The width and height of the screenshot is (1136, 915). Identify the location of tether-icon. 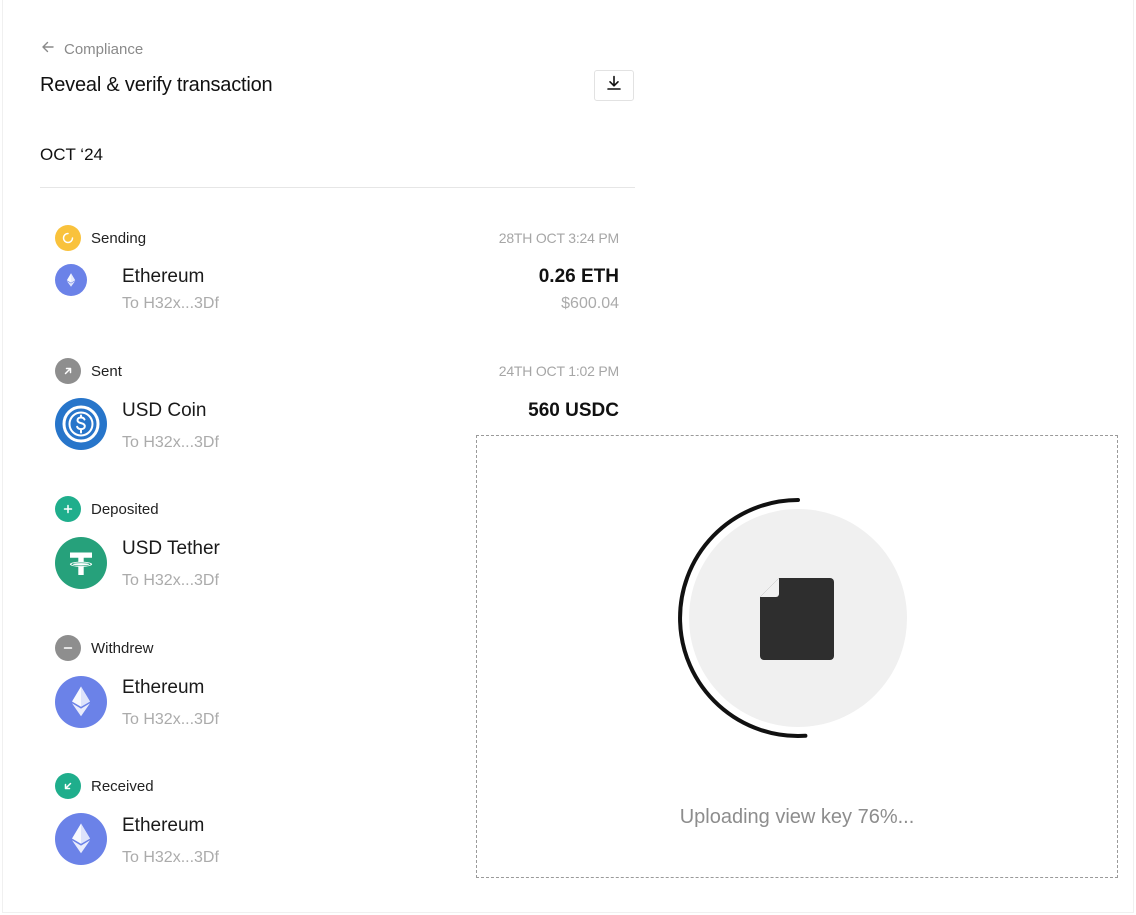
(81, 563).